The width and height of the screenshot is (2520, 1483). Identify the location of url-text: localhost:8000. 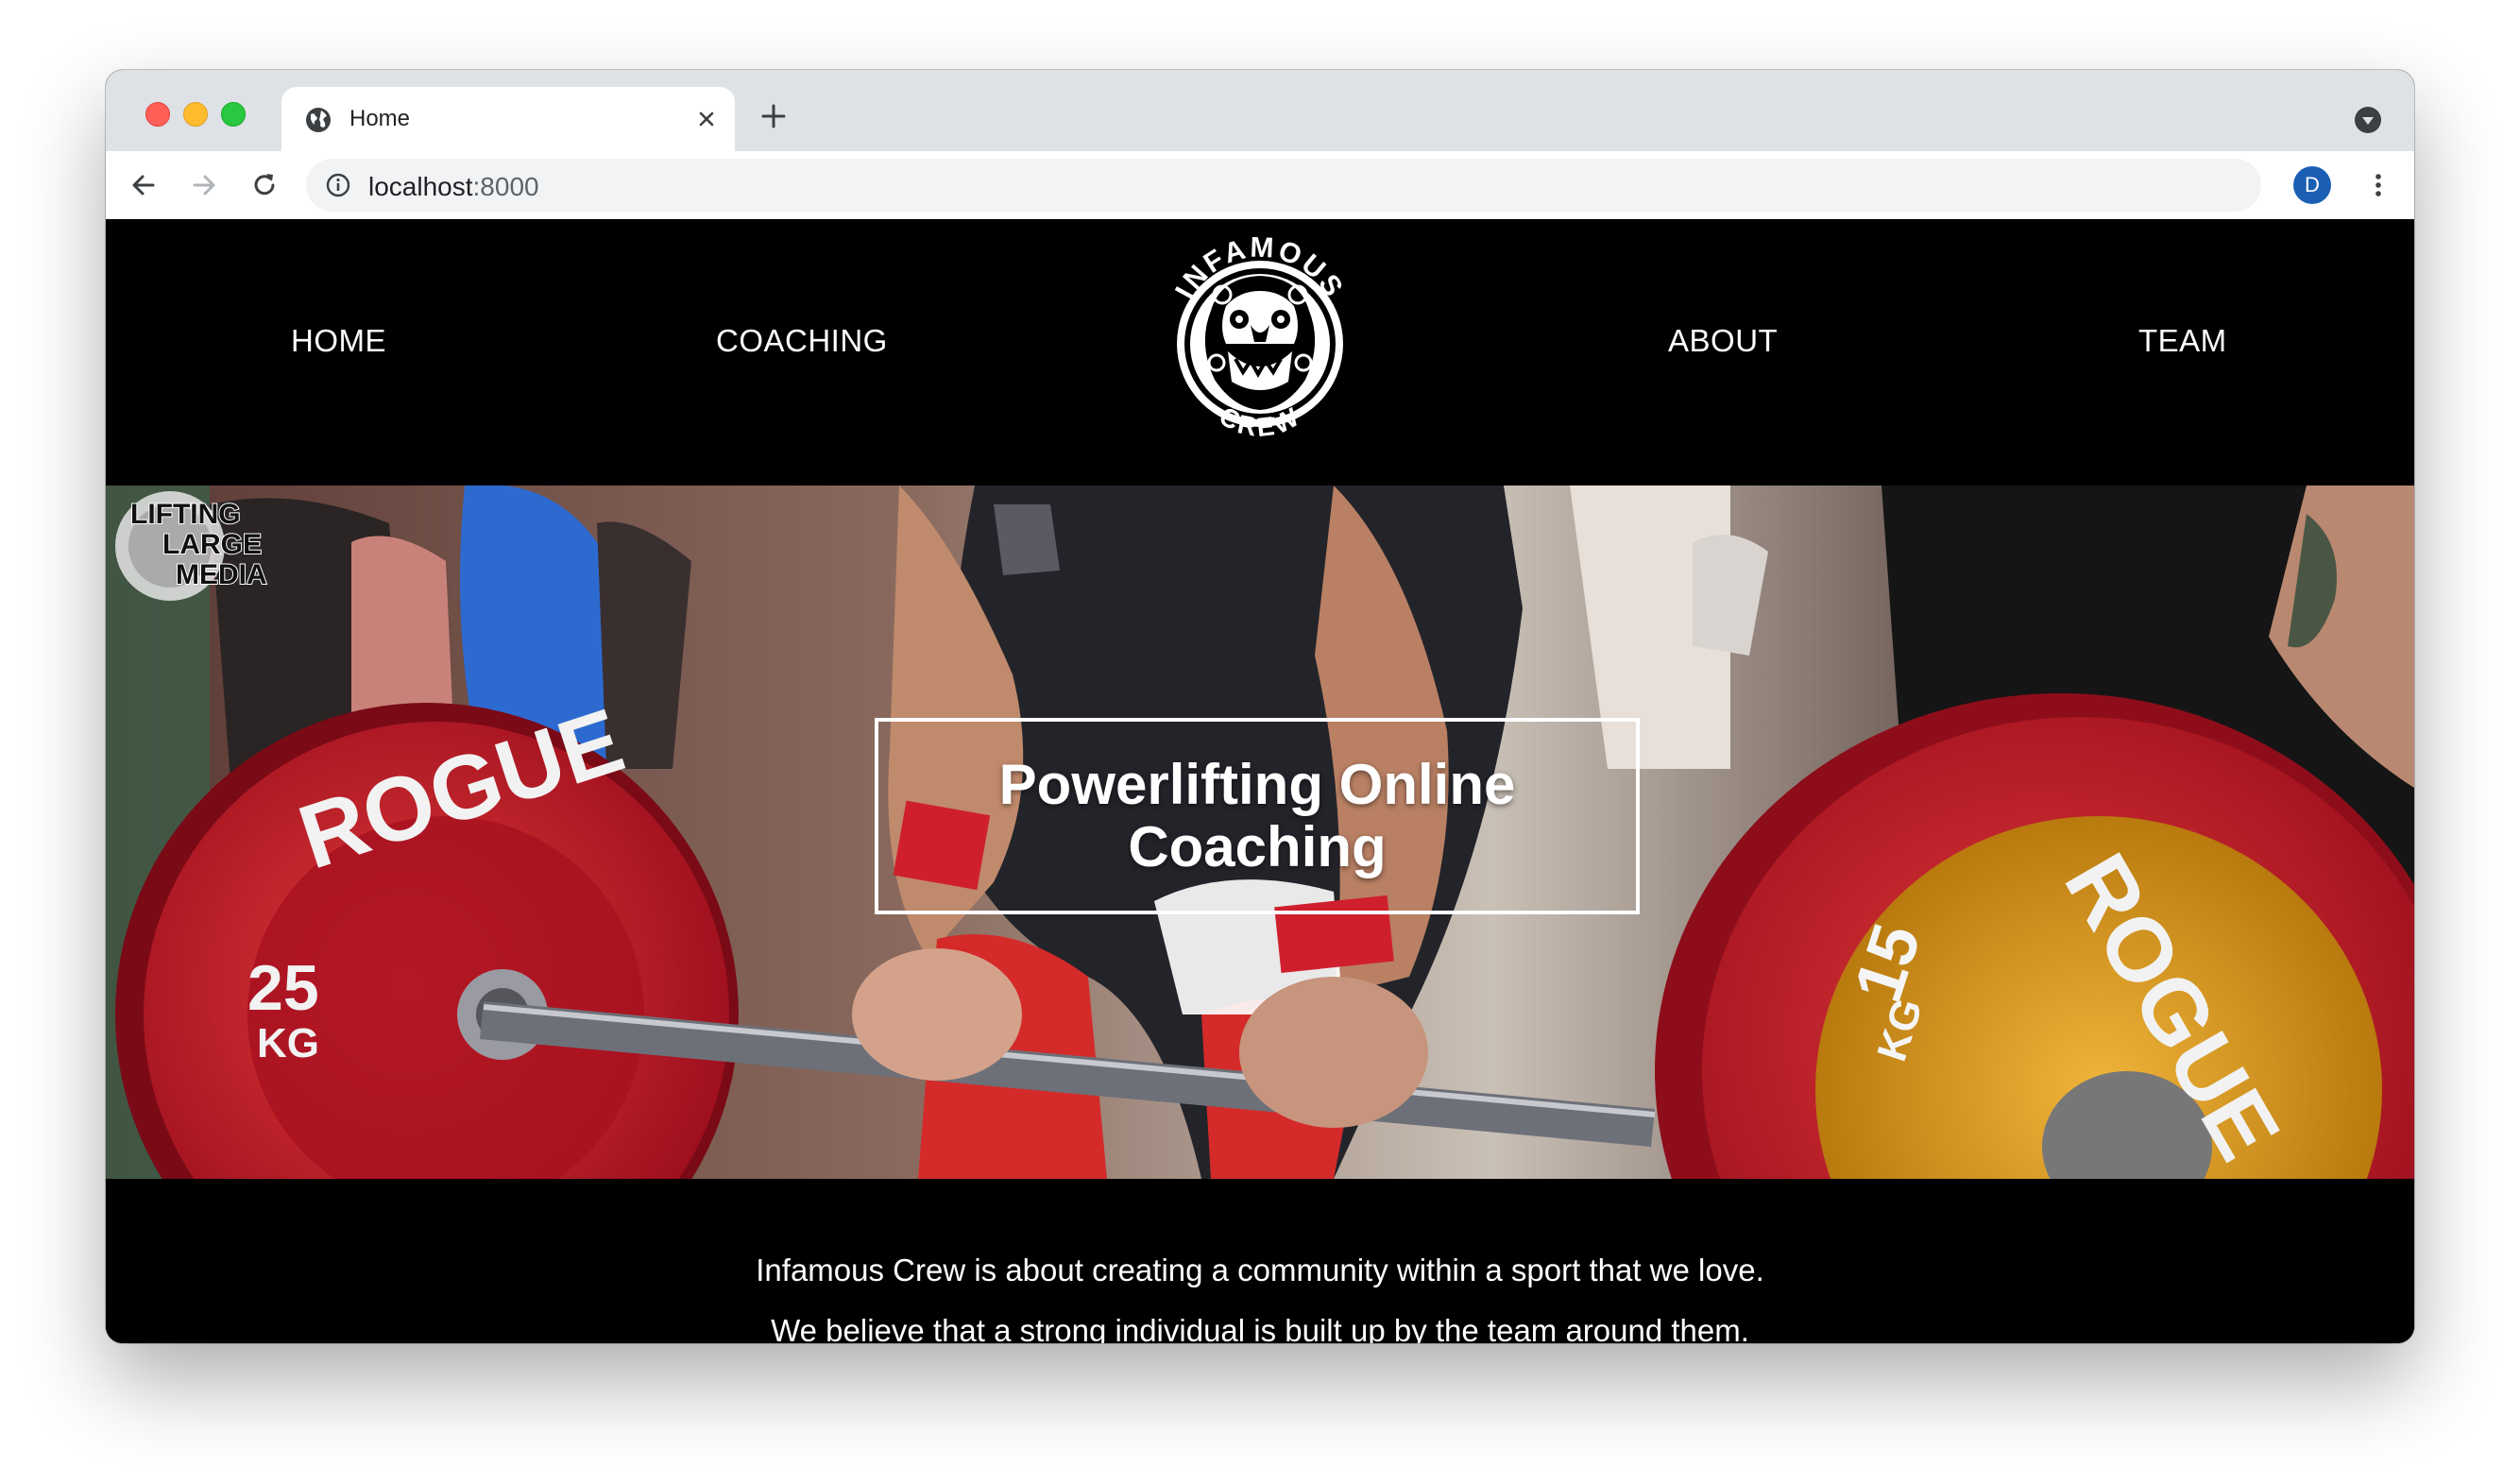
(453, 187).